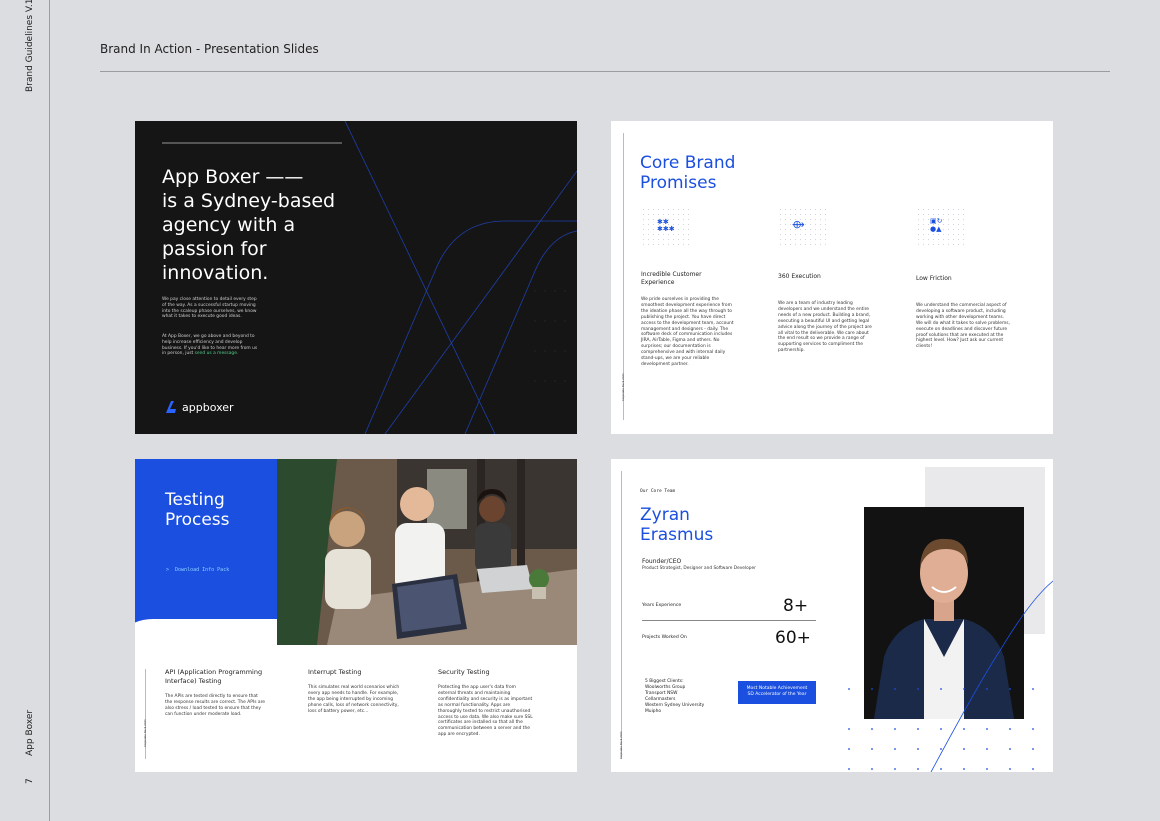 The height and width of the screenshot is (821, 1160). What do you see at coordinates (202, 570) in the screenshot?
I see `download-label: Download Info Pack` at bounding box center [202, 570].